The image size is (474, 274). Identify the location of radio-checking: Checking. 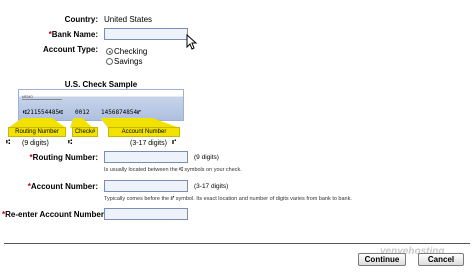
(126, 51).